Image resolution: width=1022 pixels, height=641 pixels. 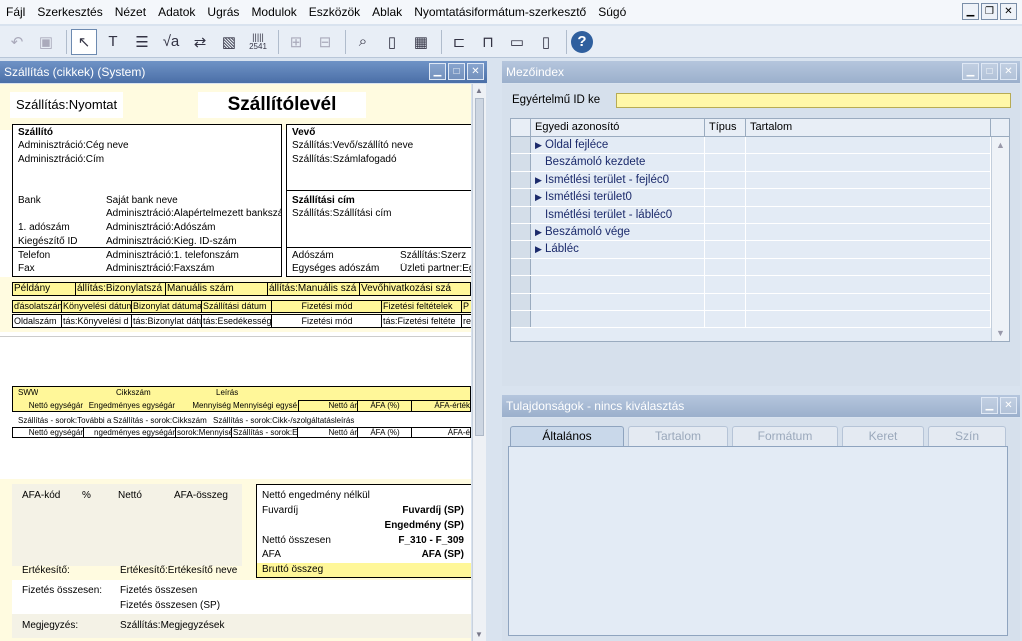 What do you see at coordinates (618, 214) in the screenshot?
I see `grid-cell-uid: Ismétlési terület - lábléc0` at bounding box center [618, 214].